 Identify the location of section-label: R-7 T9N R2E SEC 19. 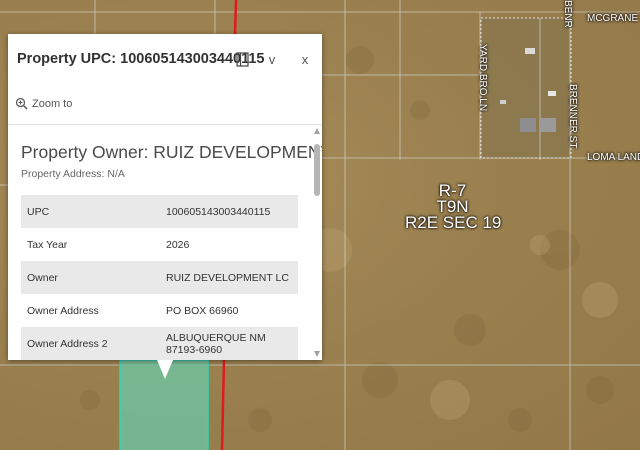
(453, 207).